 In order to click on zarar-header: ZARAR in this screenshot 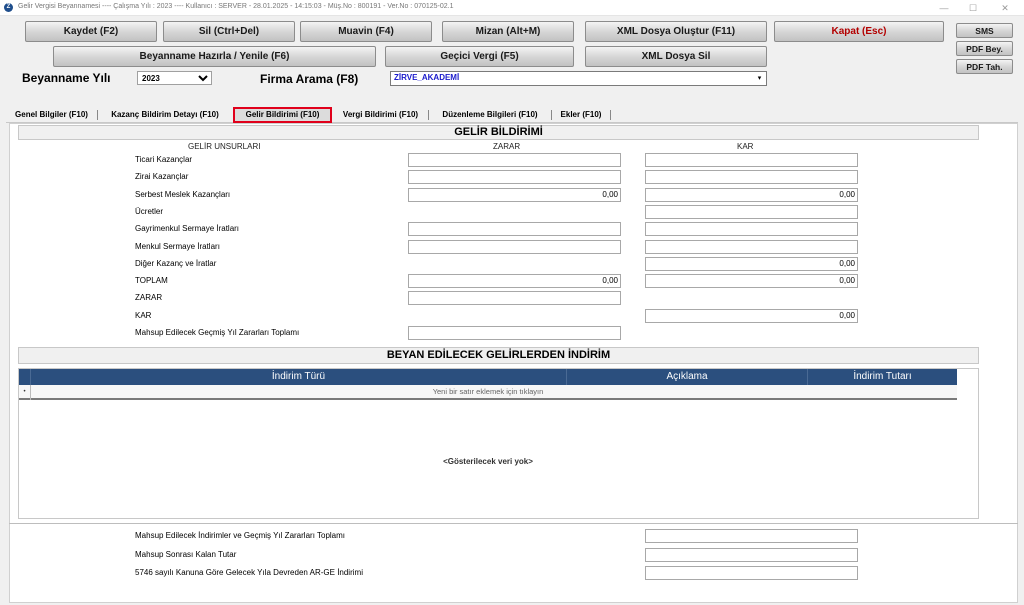, I will do `click(507, 146)`.